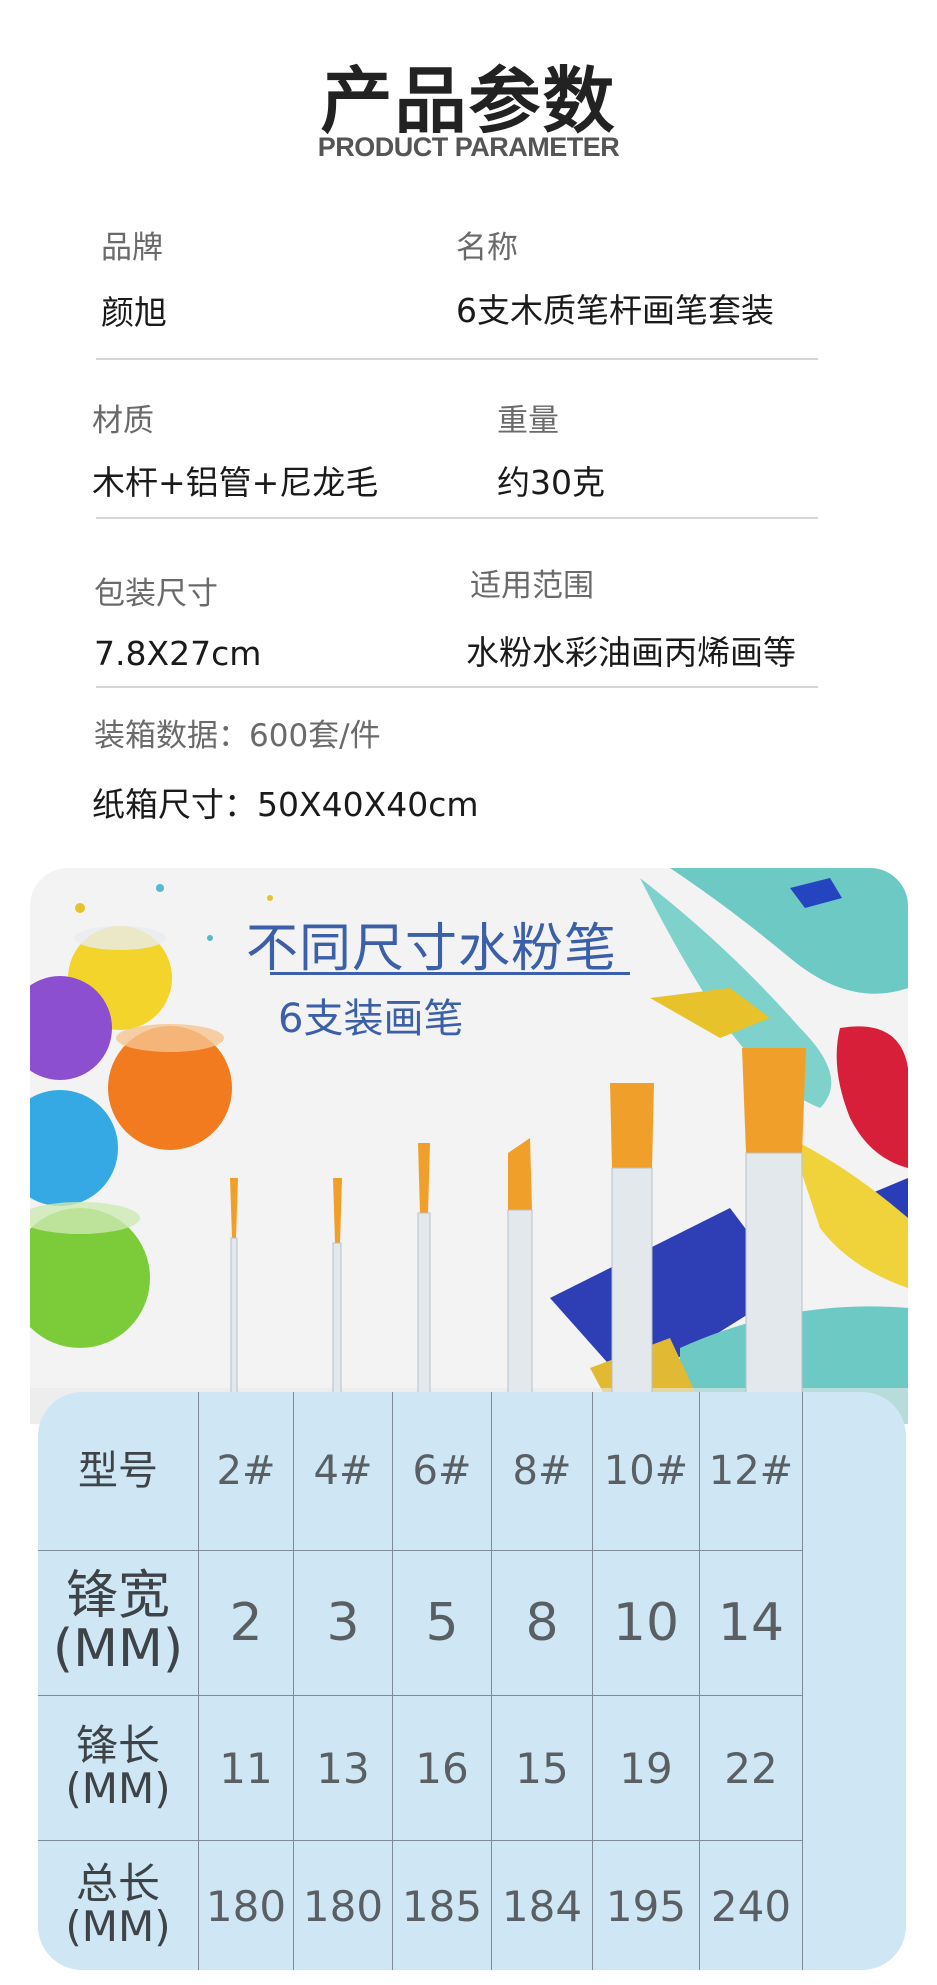 The height and width of the screenshot is (1985, 937). I want to click on tip-width-cell: 2, so click(246, 1623).